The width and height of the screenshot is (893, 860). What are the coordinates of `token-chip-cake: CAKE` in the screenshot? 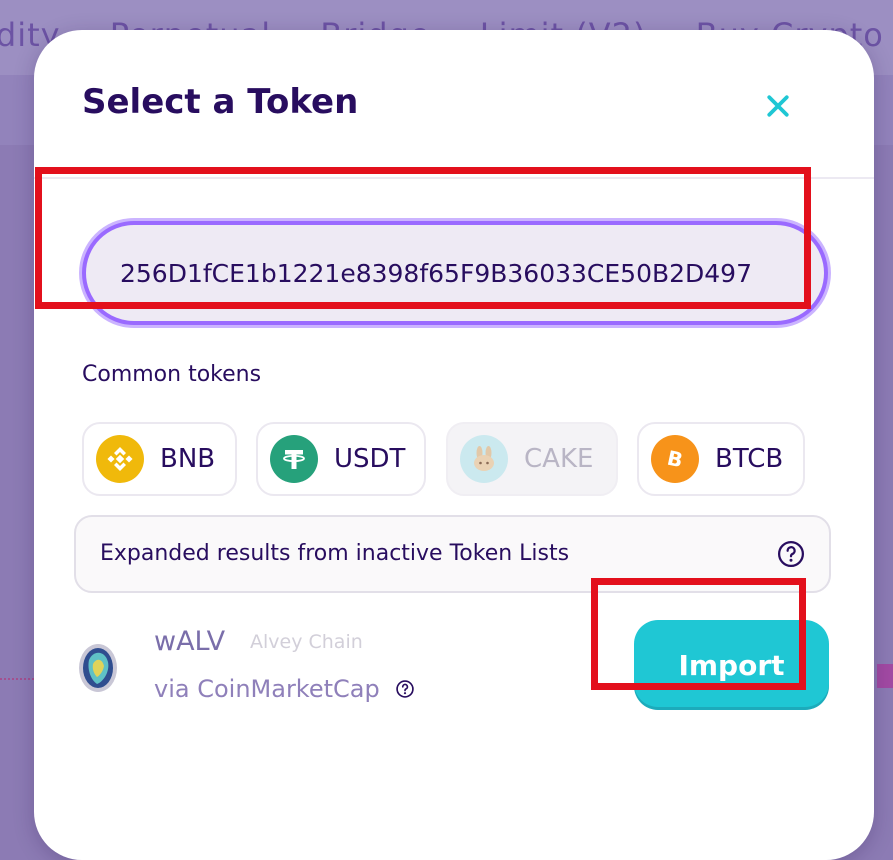 It's located at (532, 459).